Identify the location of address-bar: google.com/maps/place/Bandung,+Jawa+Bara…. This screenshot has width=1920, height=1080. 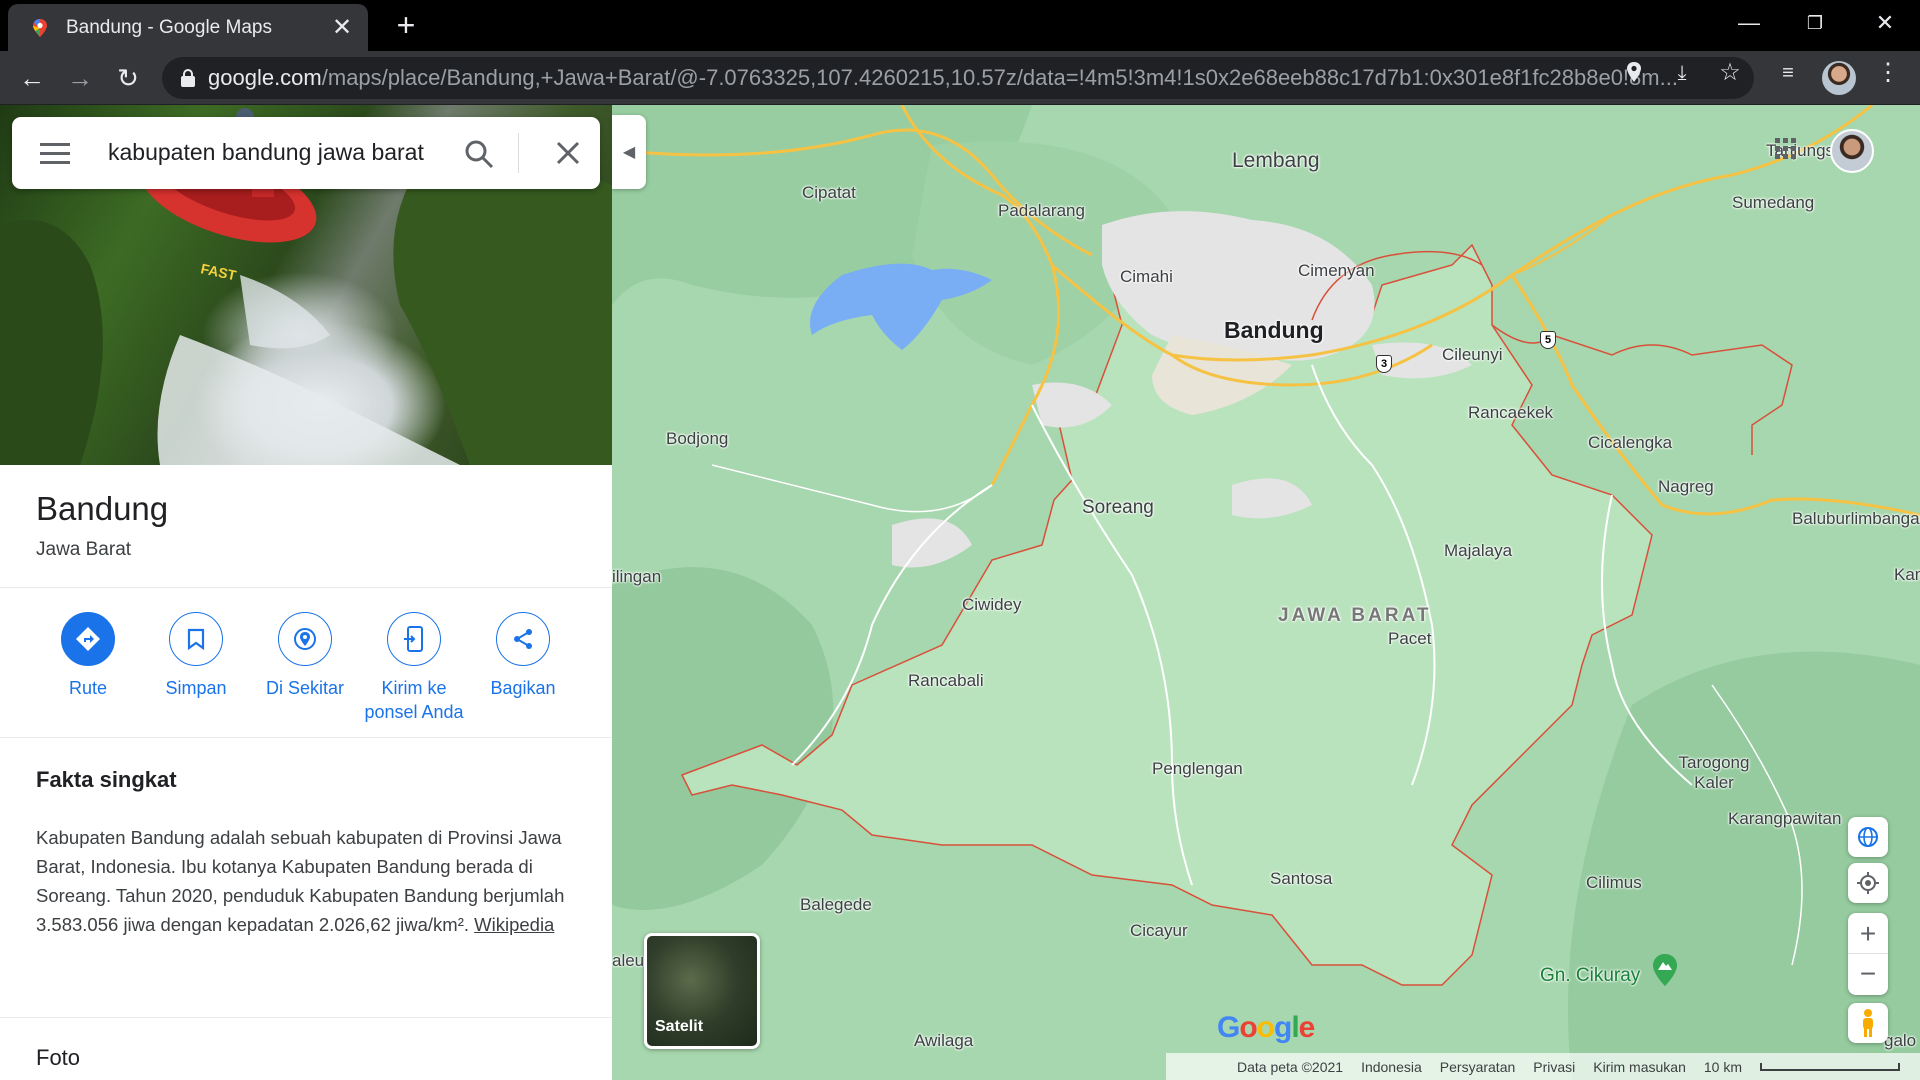
(958, 78).